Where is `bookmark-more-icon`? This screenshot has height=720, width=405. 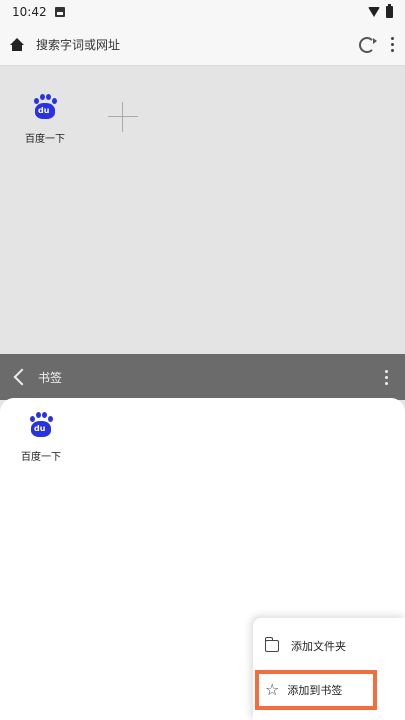
bookmark-more-icon is located at coordinates (386, 377).